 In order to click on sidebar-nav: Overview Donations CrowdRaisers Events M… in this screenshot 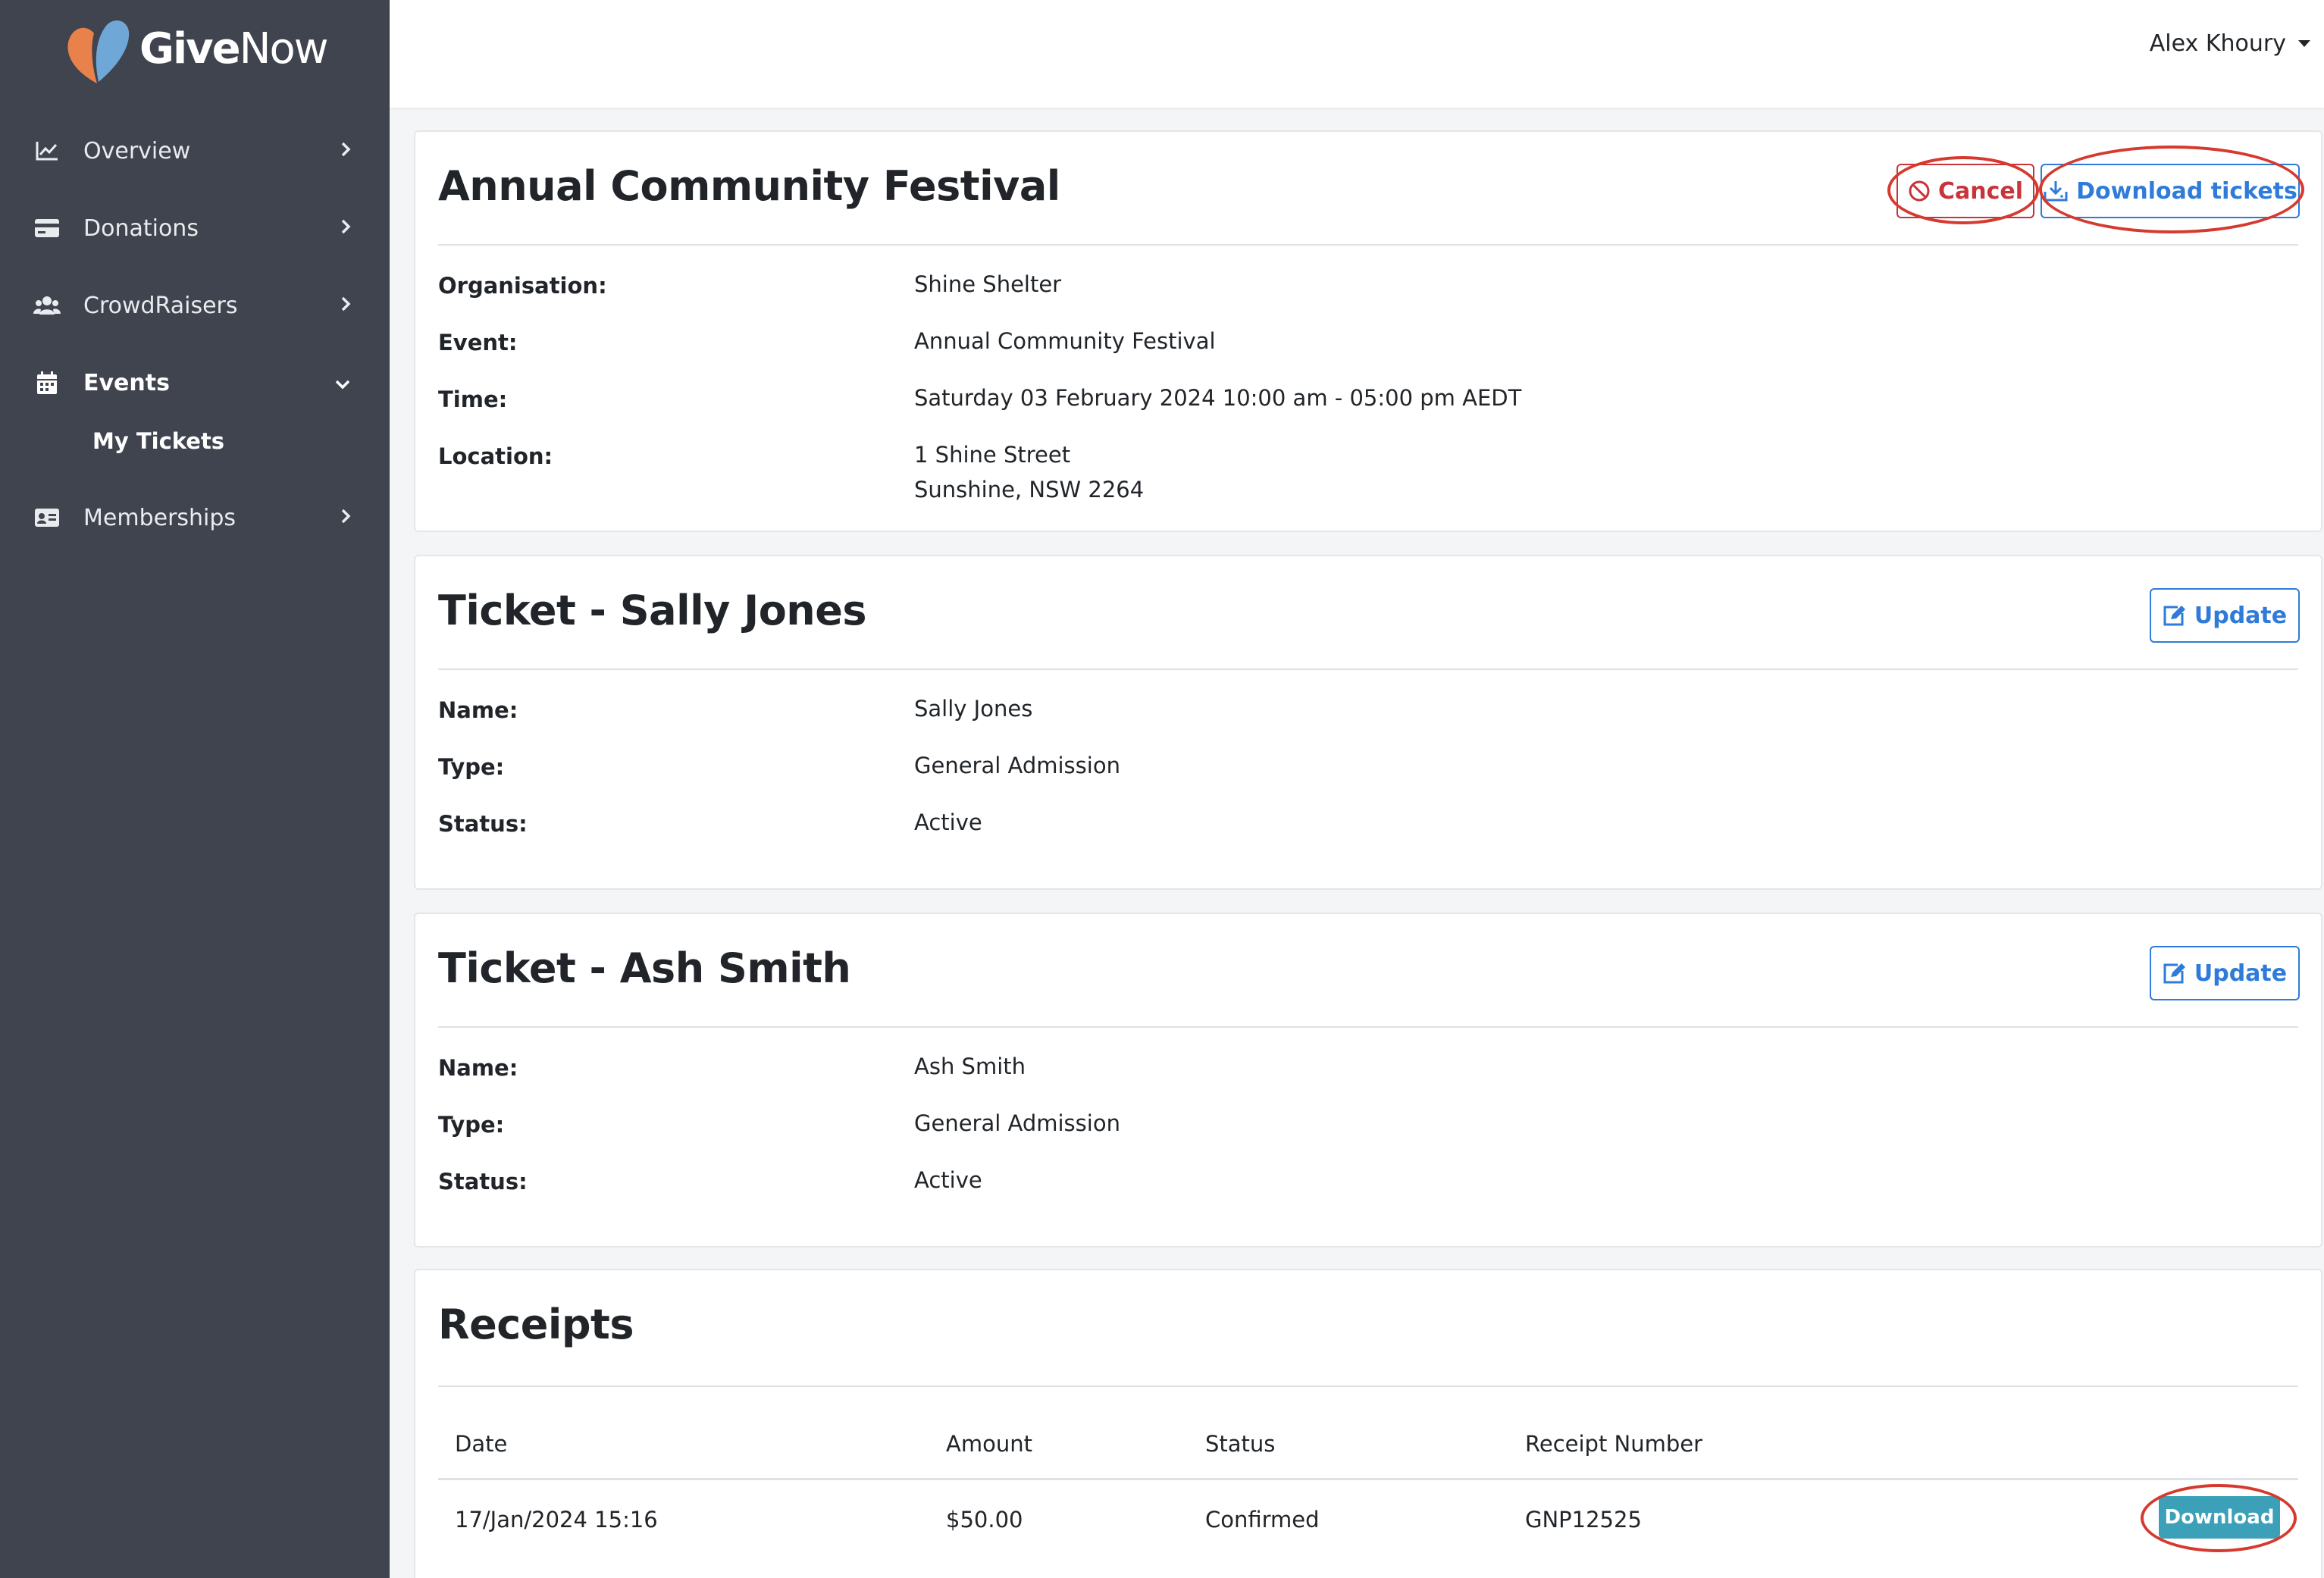, I will do `click(195, 334)`.